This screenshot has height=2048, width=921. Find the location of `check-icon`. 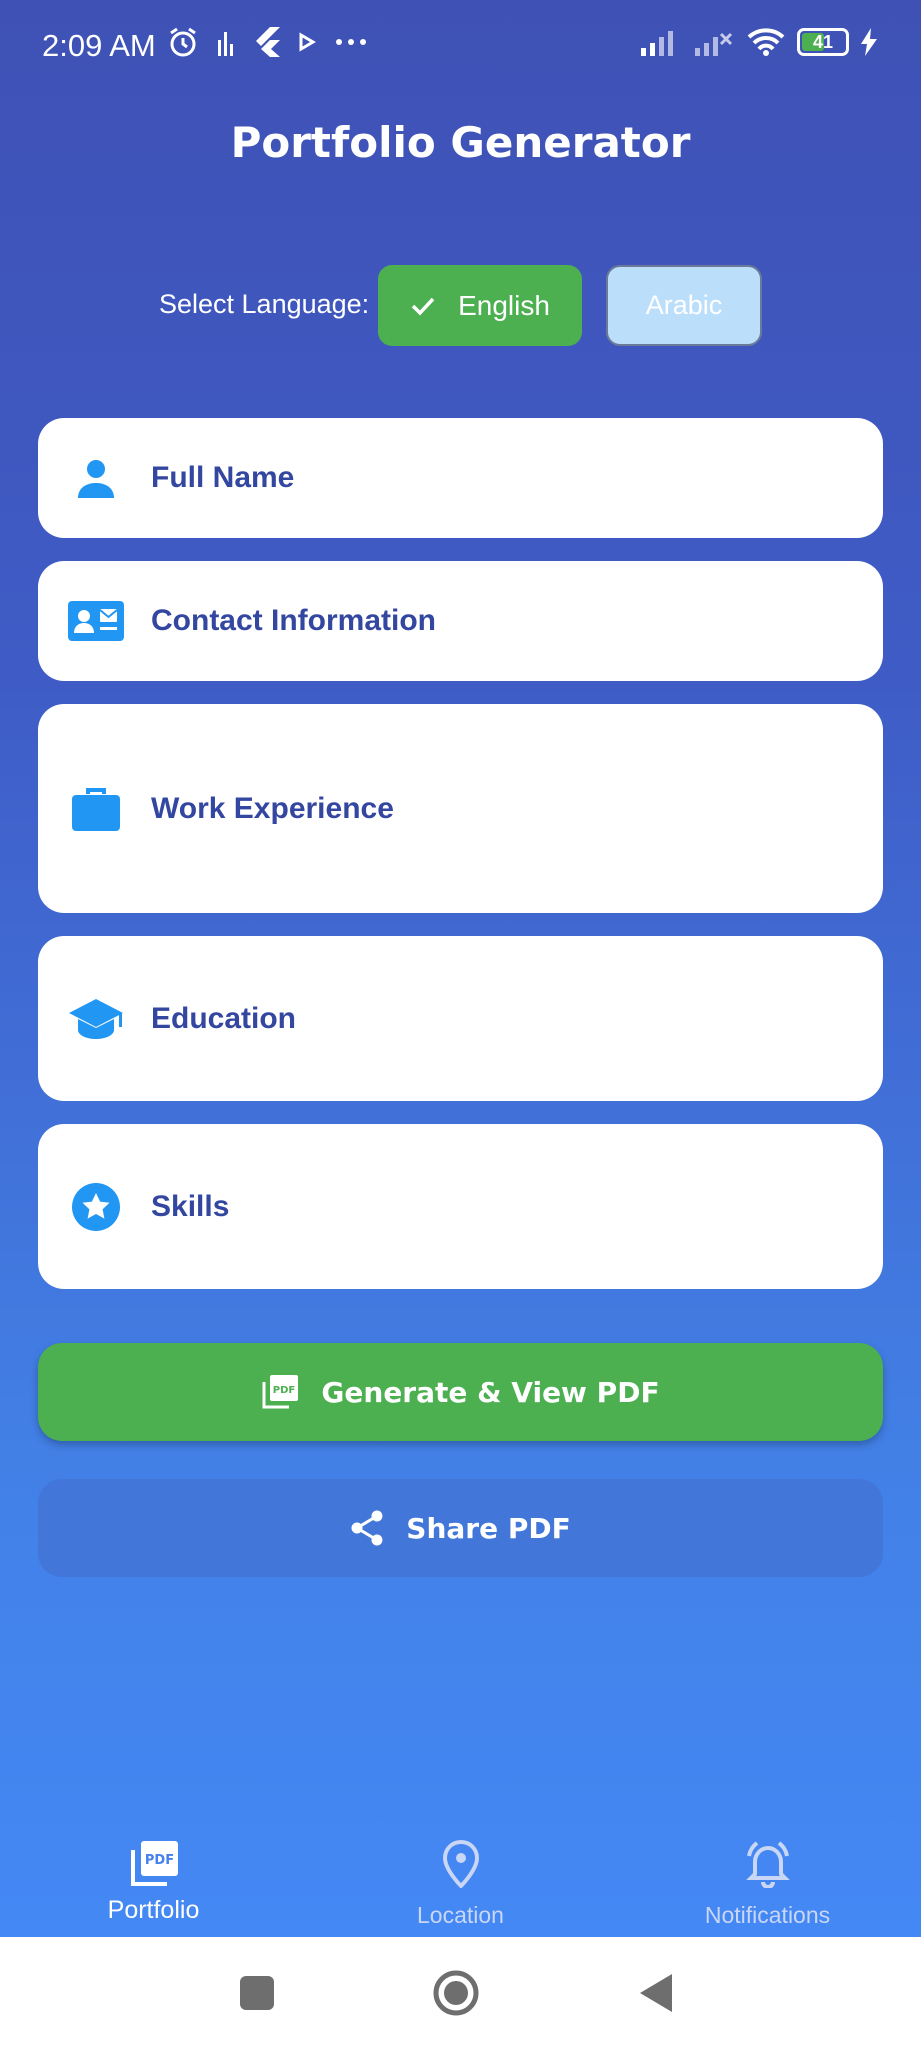

check-icon is located at coordinates (423, 306).